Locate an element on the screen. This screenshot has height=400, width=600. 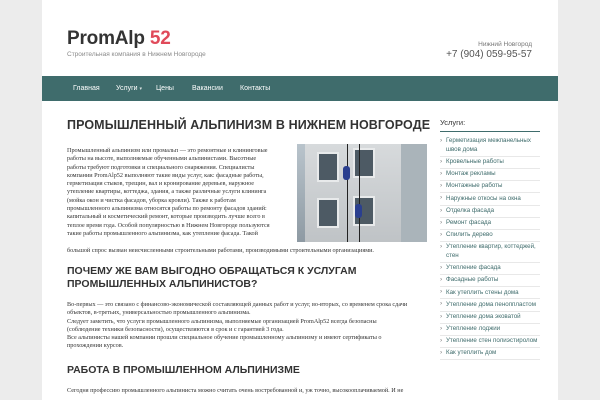
sidebar-item-ecowool: Утепление дома эковатой is located at coordinates (490, 318).